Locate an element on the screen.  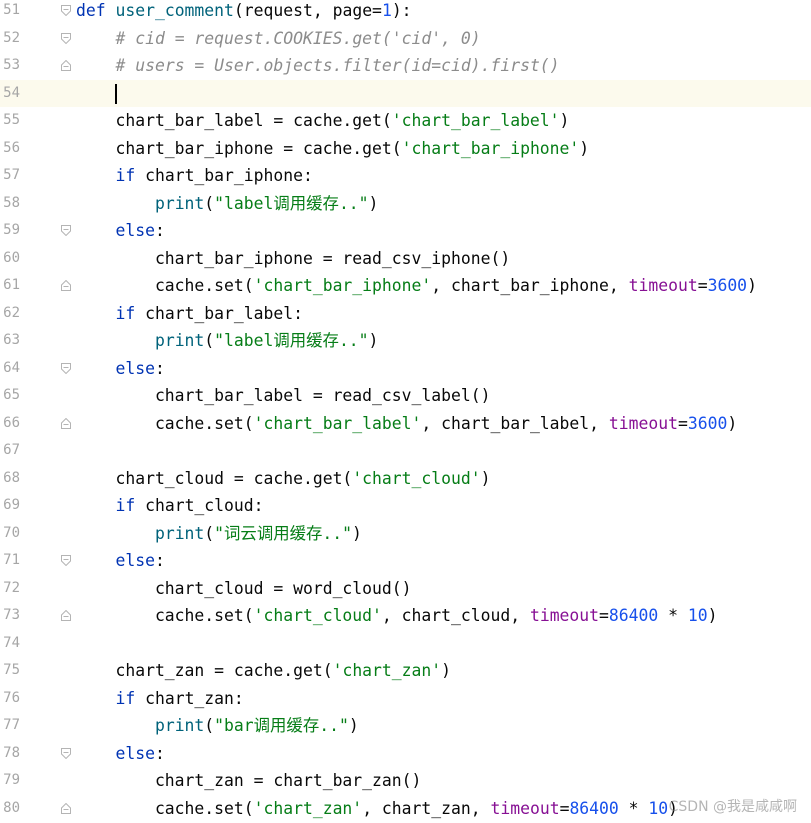
code-line: 72 chart_cloud = word_cloud() is located at coordinates (405, 589).